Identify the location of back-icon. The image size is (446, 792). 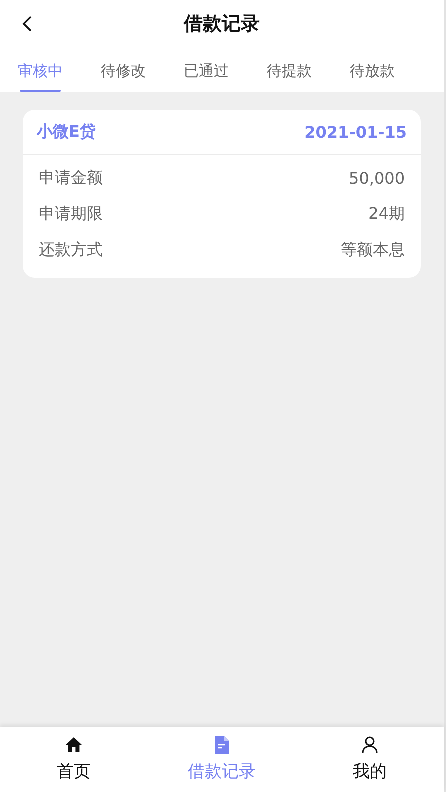
(28, 24).